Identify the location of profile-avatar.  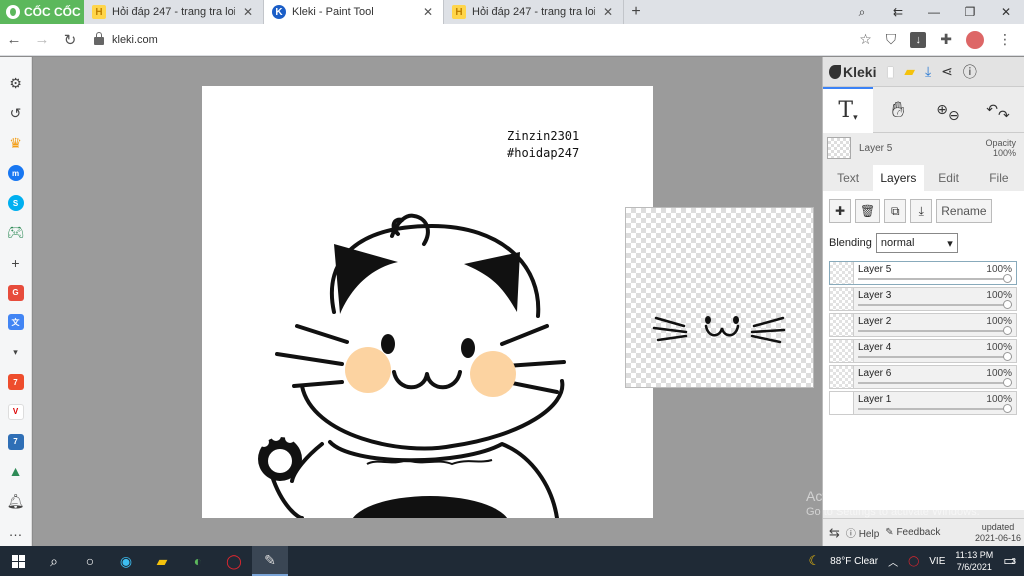
(975, 39).